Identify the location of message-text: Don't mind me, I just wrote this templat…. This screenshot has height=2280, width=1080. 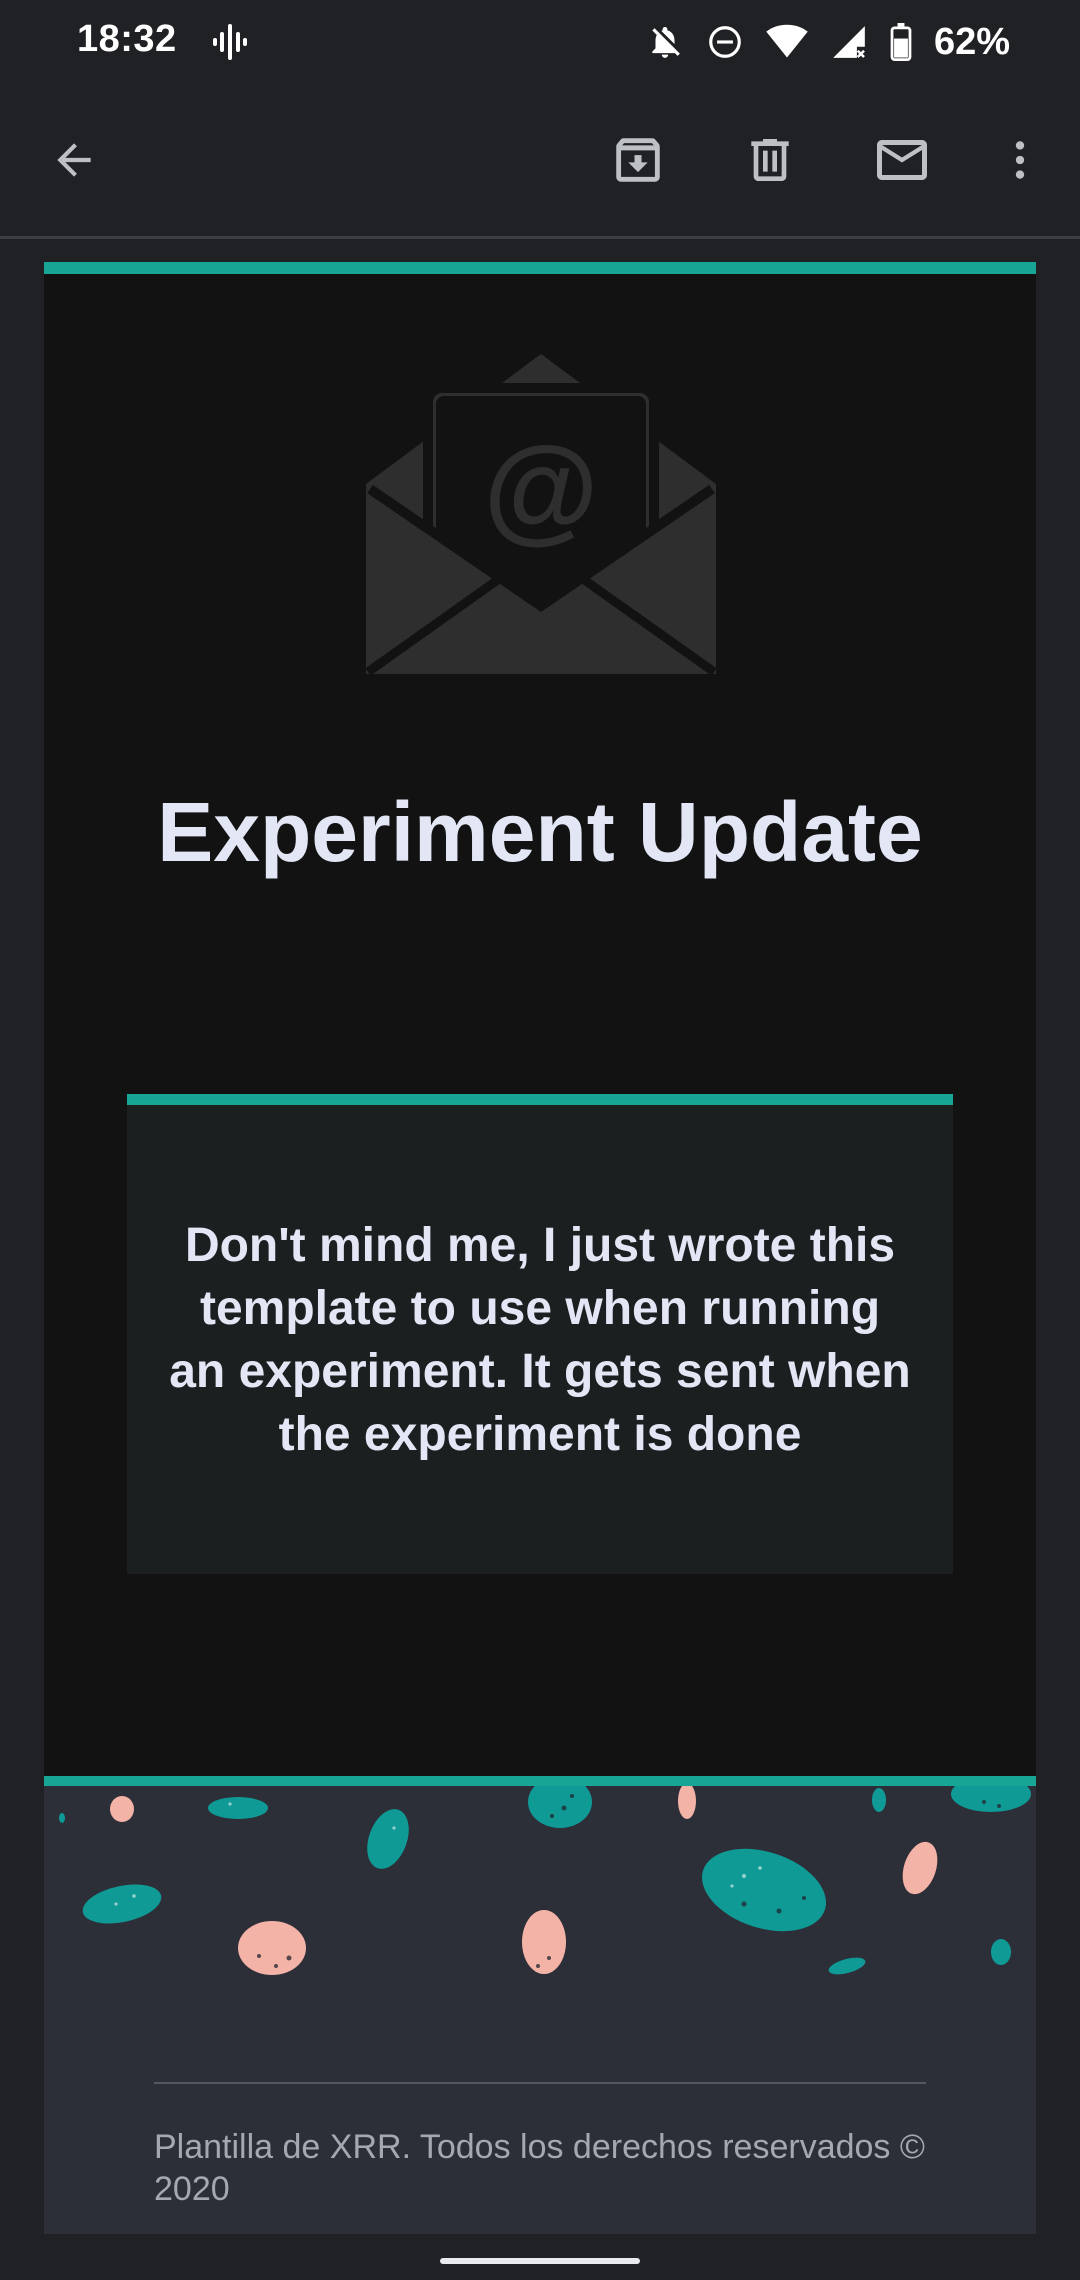
(540, 1339).